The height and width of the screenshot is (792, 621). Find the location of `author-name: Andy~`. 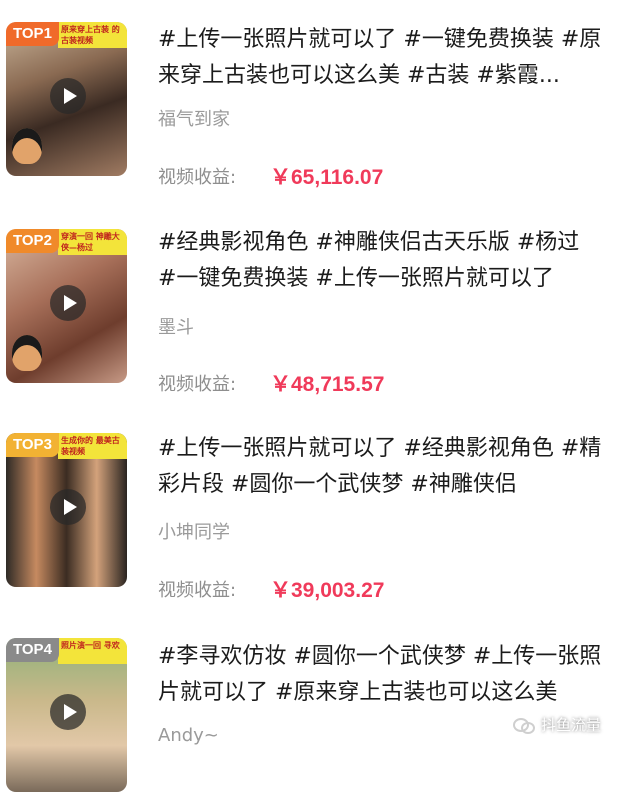

author-name: Andy~ is located at coordinates (188, 735).